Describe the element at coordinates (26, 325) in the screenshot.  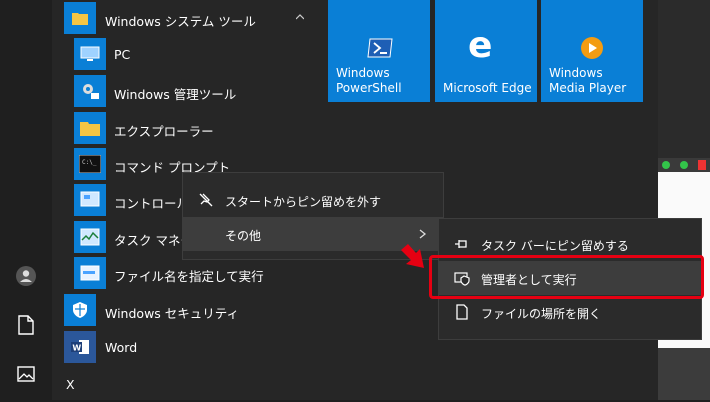
I see `documents-icon` at that location.